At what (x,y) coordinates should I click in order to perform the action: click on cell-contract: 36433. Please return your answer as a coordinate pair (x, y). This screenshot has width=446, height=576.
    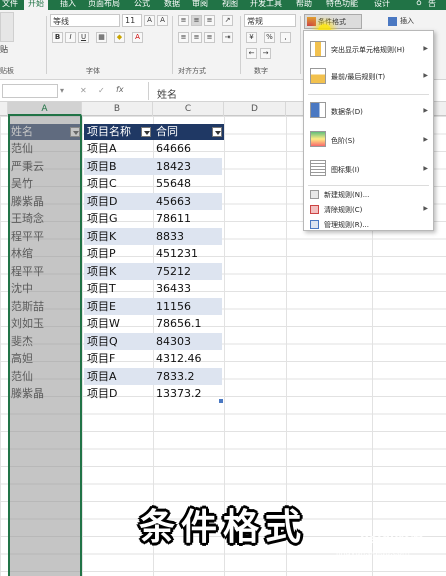
    Looking at the image, I should click on (188, 289).